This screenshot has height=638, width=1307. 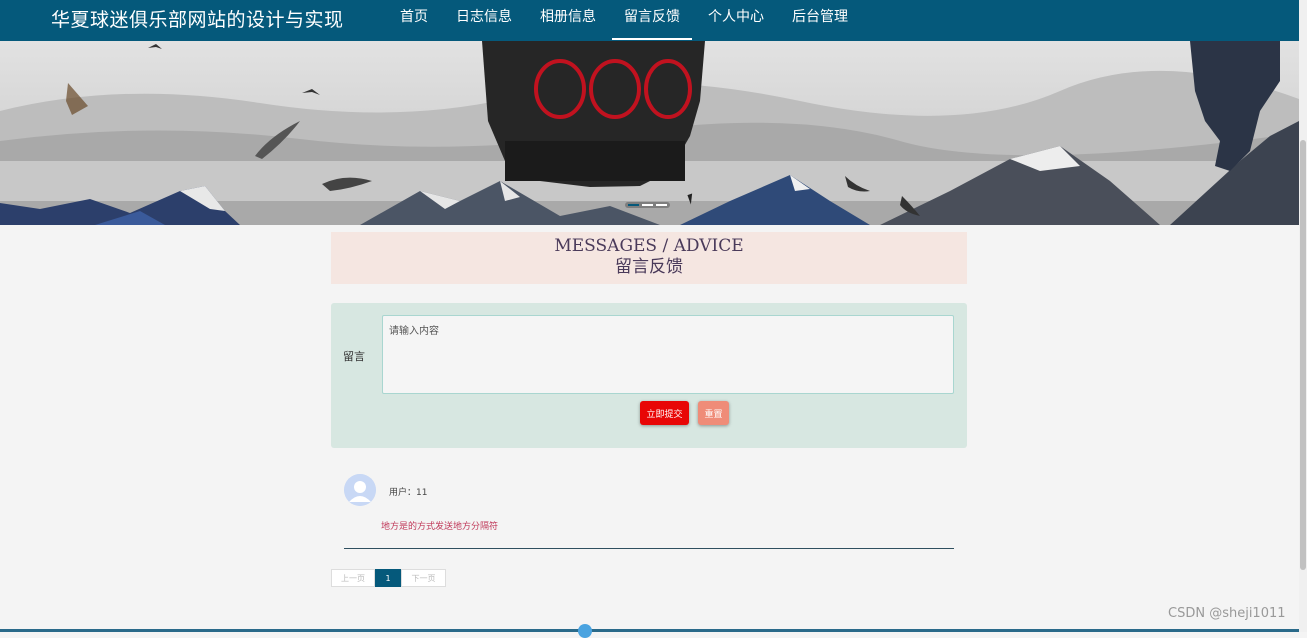 What do you see at coordinates (820, 20) in the screenshot?
I see `nav-item-admin: 后台管理` at bounding box center [820, 20].